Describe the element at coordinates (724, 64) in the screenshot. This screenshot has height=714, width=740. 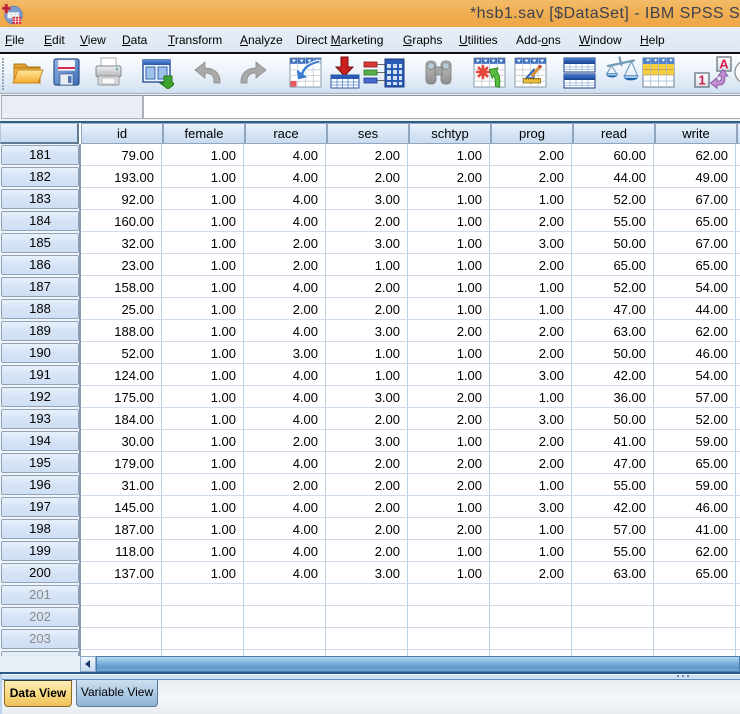
I see `svg-text: A` at that location.